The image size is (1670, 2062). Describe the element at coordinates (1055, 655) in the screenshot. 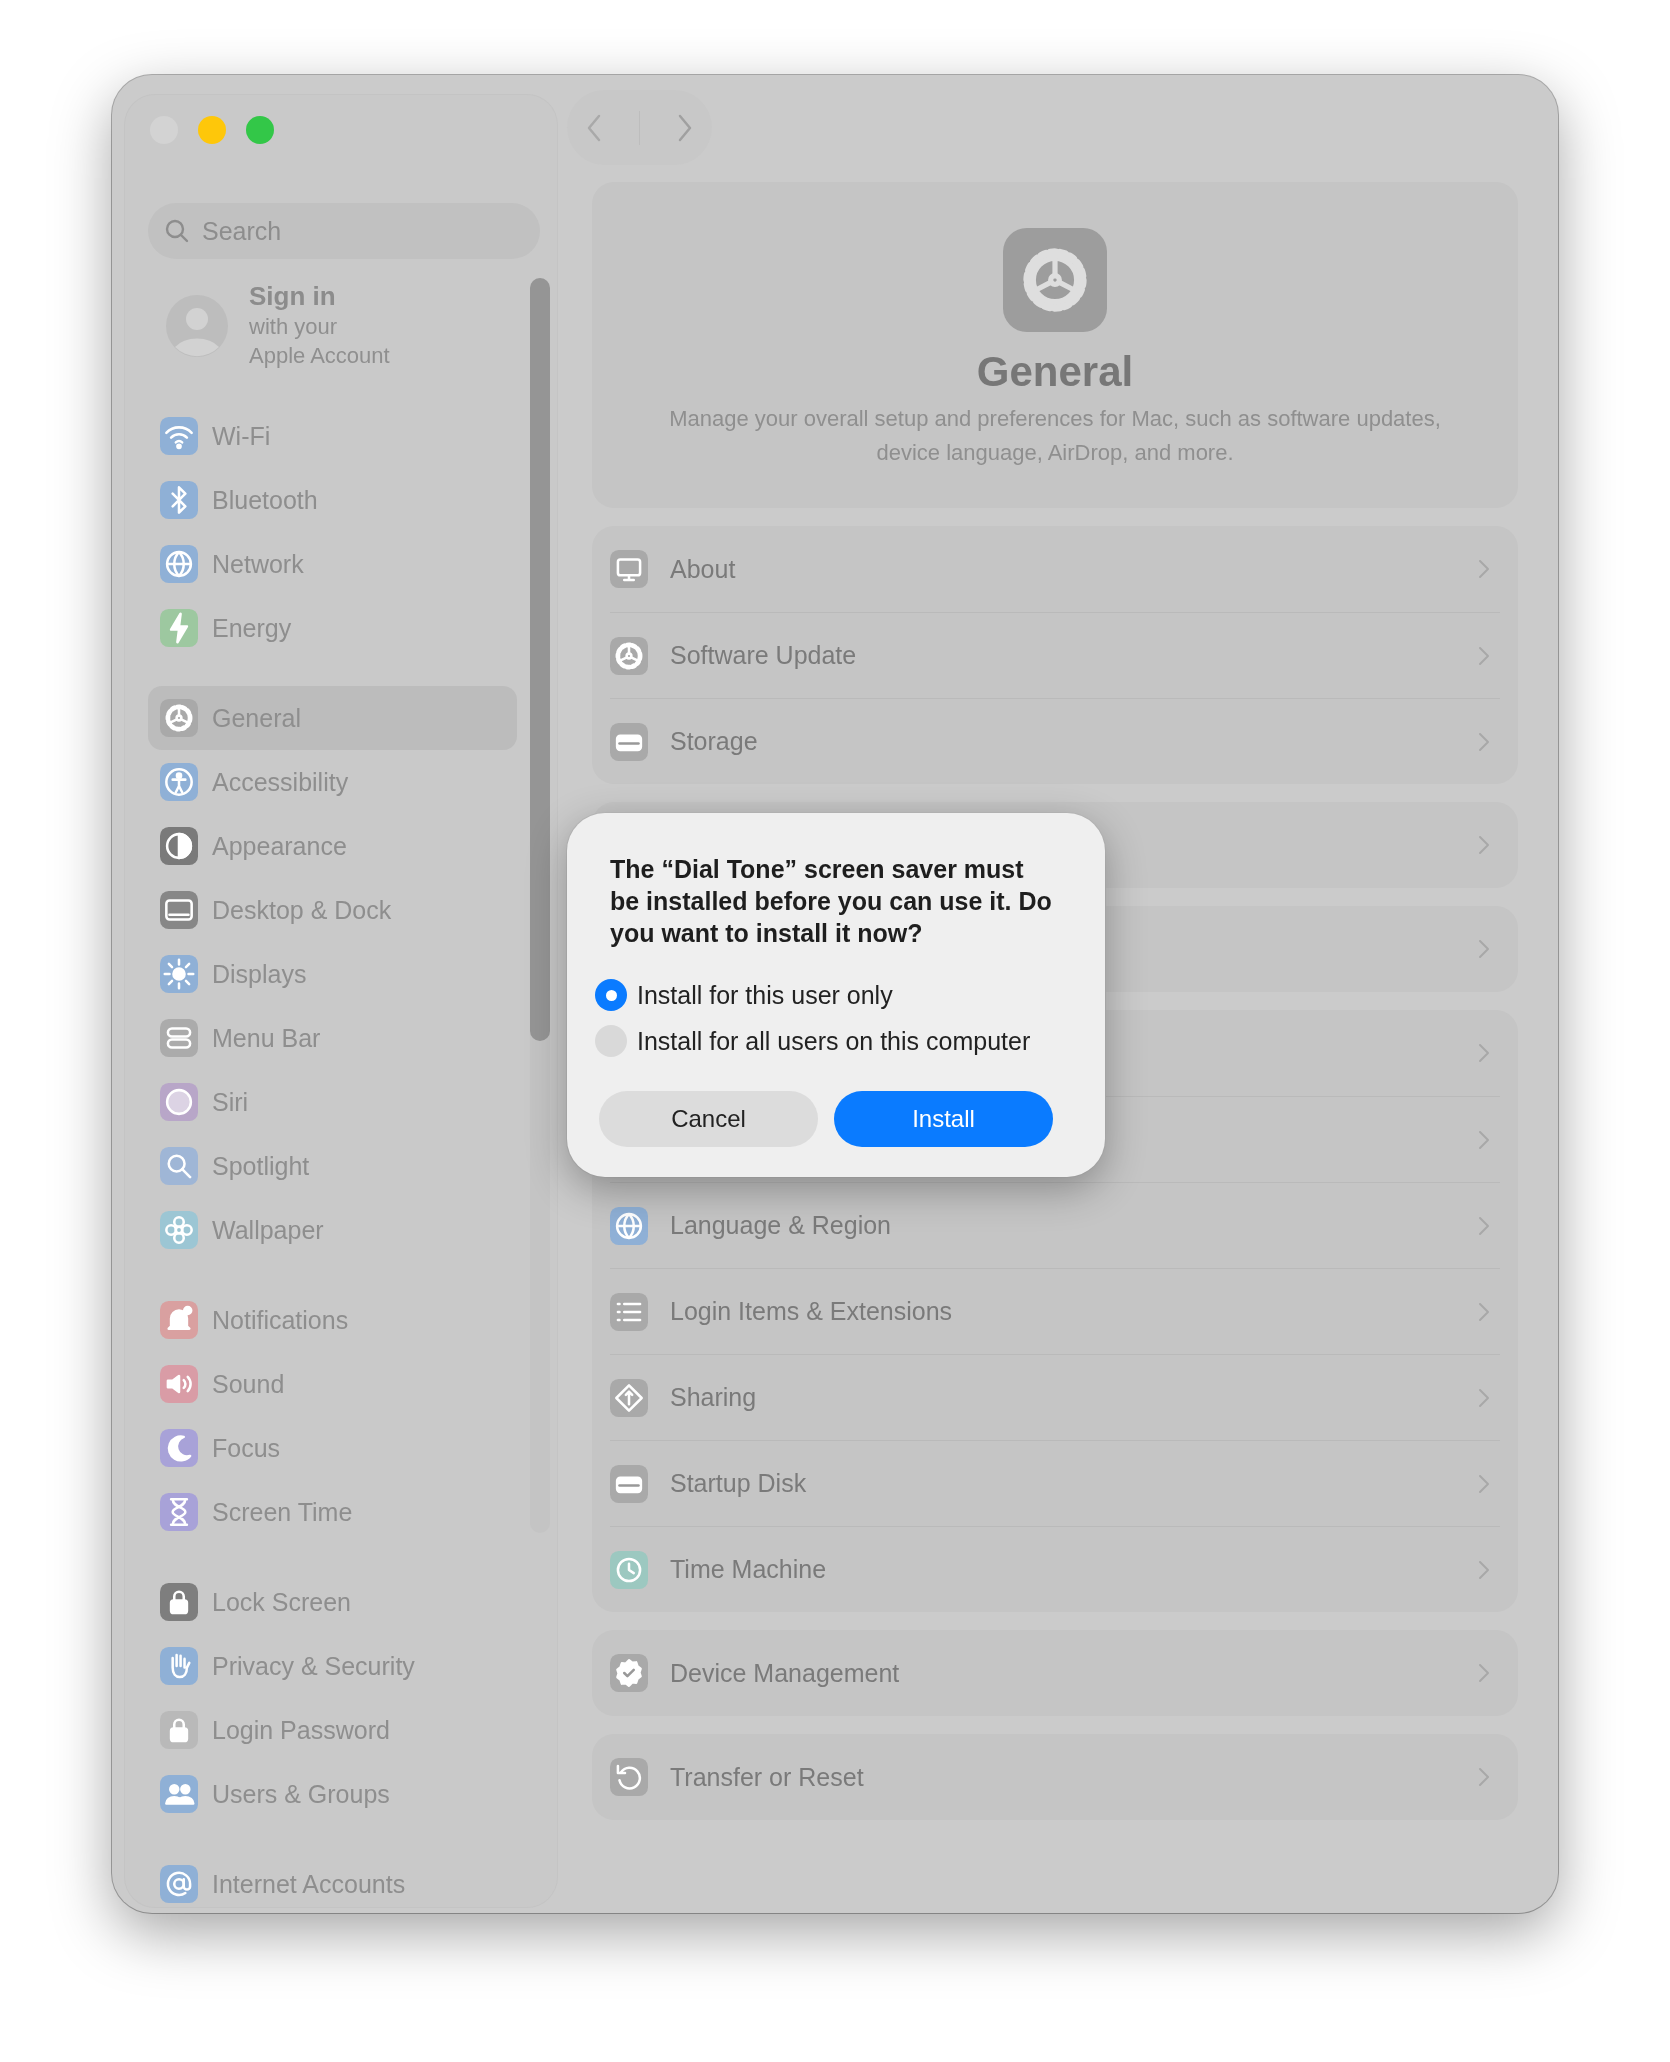

I see `settings-row: Software Update` at that location.